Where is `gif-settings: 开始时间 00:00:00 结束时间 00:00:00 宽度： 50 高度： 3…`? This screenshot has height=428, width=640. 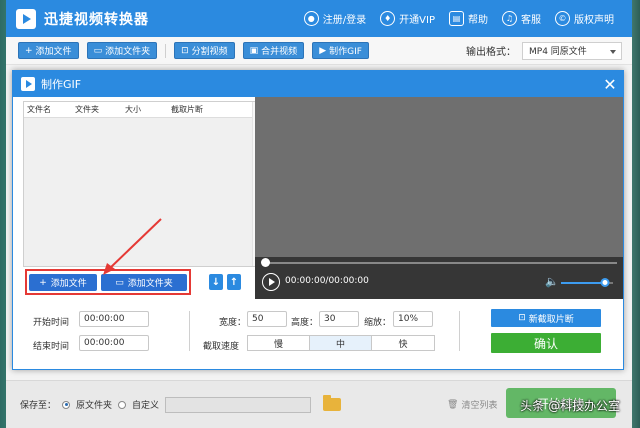
gif-settings: 开始时间 00:00:00 结束时间 00:00:00 宽度： 50 高度： 3… is located at coordinates (318, 336).